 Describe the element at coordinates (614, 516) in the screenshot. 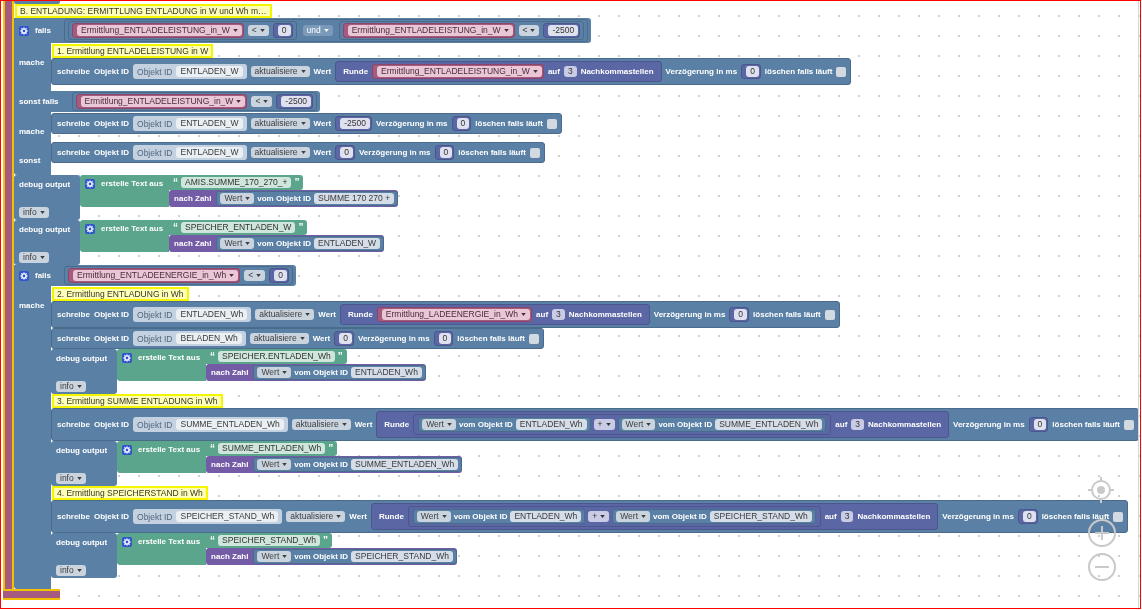

I see `arithmetic-block: Wert vom Objekt ID ENTLADEN_Wh + Wert vom Objekt ID SPEICHER_STAND_Wh` at that location.